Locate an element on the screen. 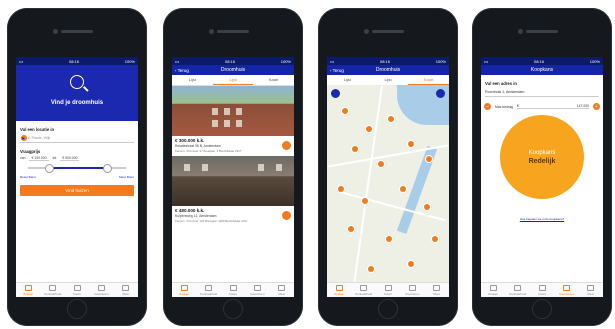 The image size is (615, 329). price-from-input: € 150.000 is located at coordinates (39, 158).